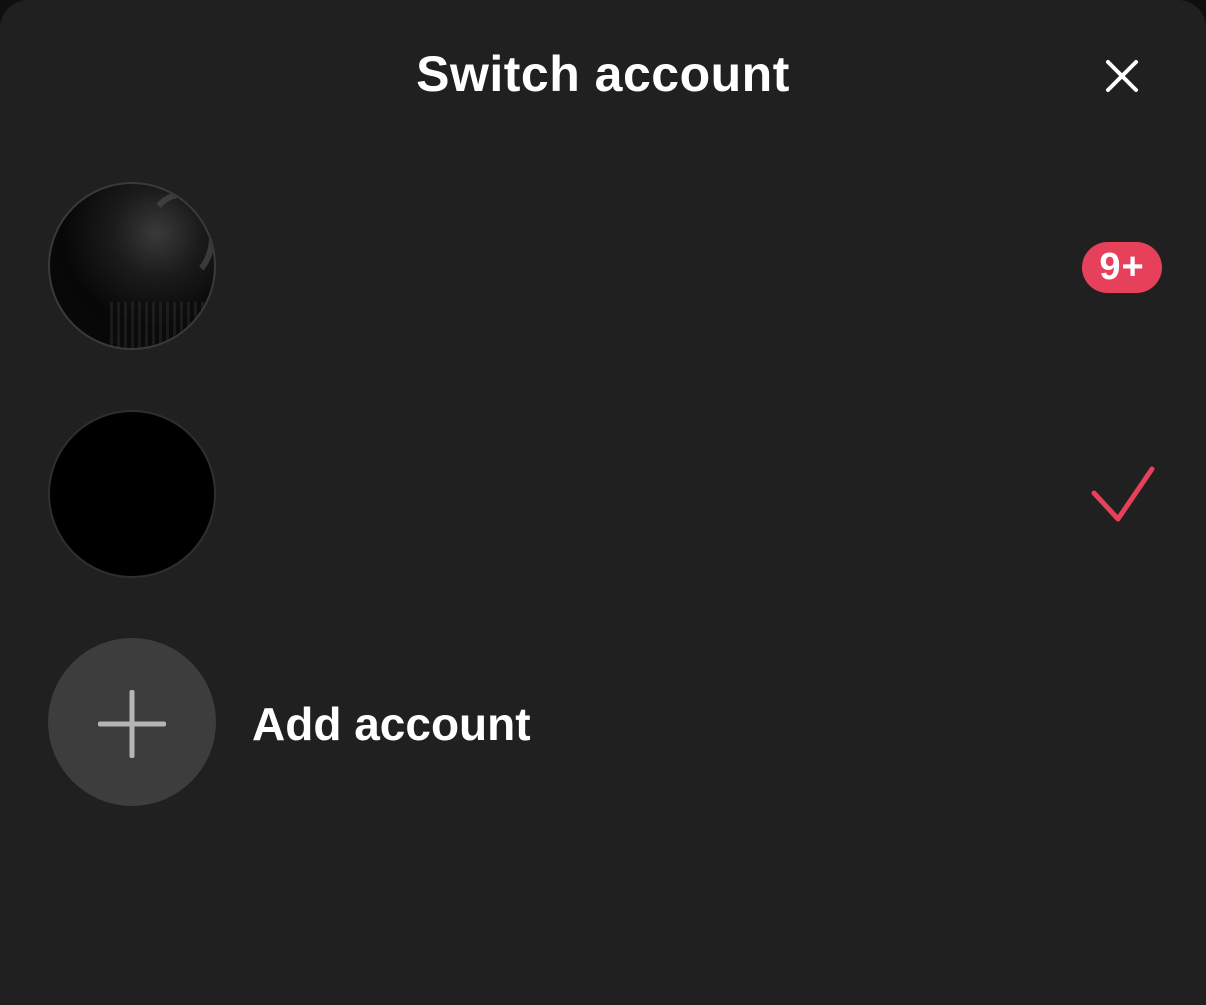 The image size is (1206, 1005). I want to click on notification-badge: 9+, so click(1122, 267).